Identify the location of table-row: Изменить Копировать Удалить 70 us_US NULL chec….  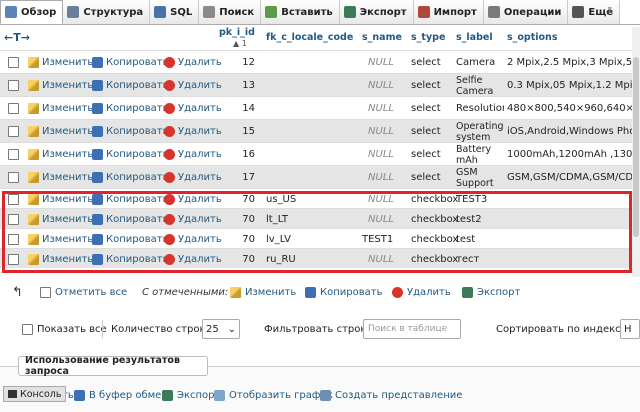
(316, 198).